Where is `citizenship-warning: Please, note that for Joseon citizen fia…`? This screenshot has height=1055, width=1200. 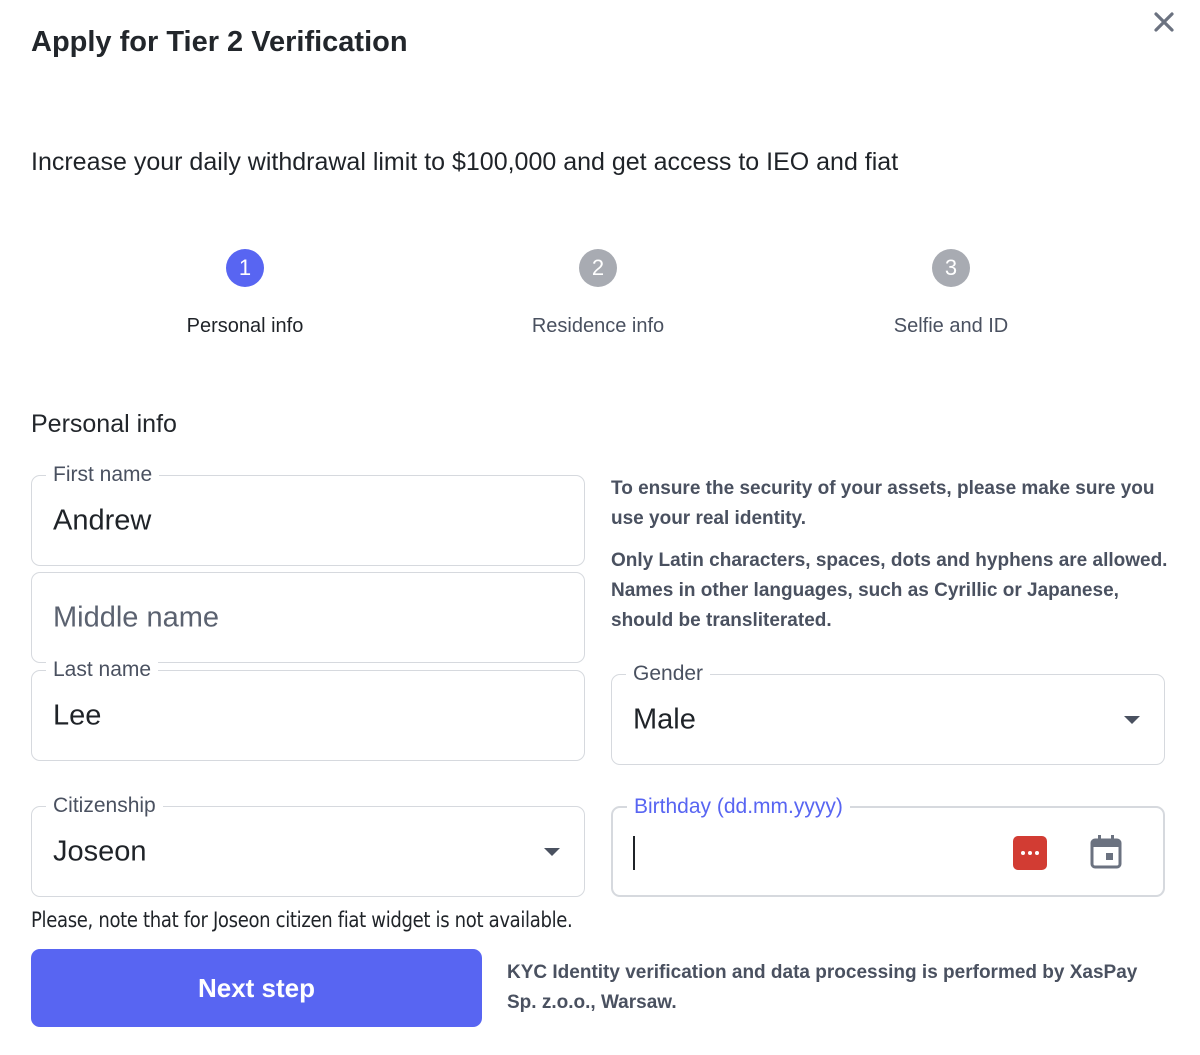 citizenship-warning: Please, note that for Joseon citizen fia… is located at coordinates (302, 920).